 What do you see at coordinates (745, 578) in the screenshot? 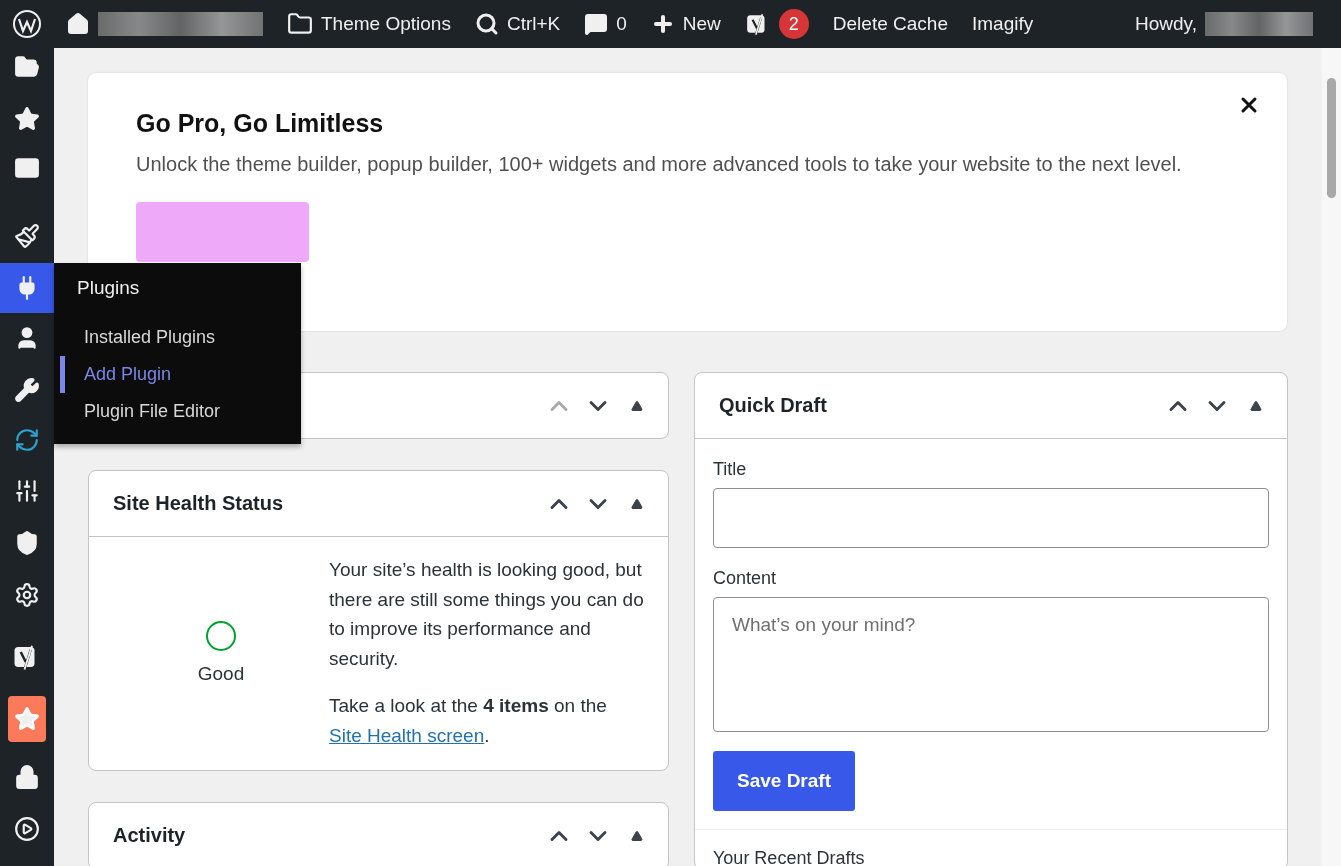
I see `field-label: Content` at bounding box center [745, 578].